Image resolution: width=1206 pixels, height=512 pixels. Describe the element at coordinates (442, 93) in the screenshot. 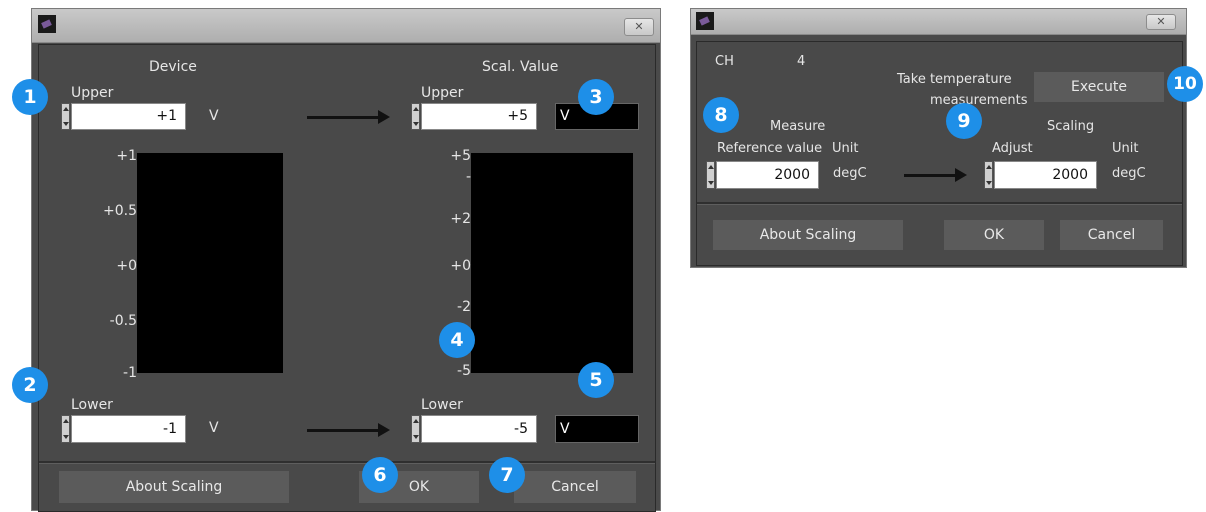

I see `scal-upper-label: Upper` at that location.